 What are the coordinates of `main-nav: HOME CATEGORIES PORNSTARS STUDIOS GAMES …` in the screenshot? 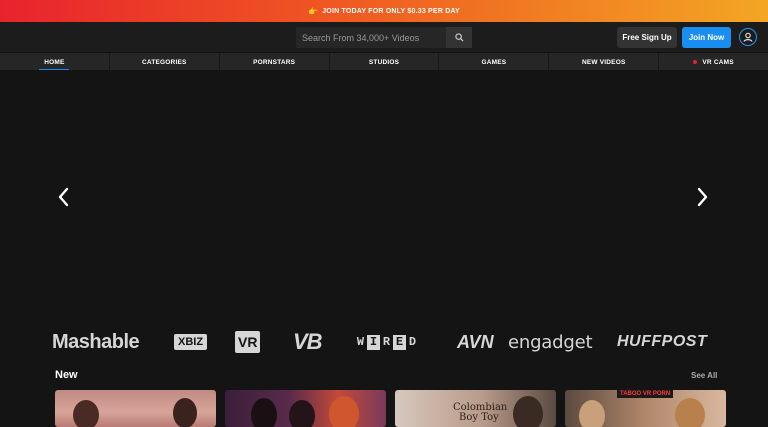 It's located at (384, 61).